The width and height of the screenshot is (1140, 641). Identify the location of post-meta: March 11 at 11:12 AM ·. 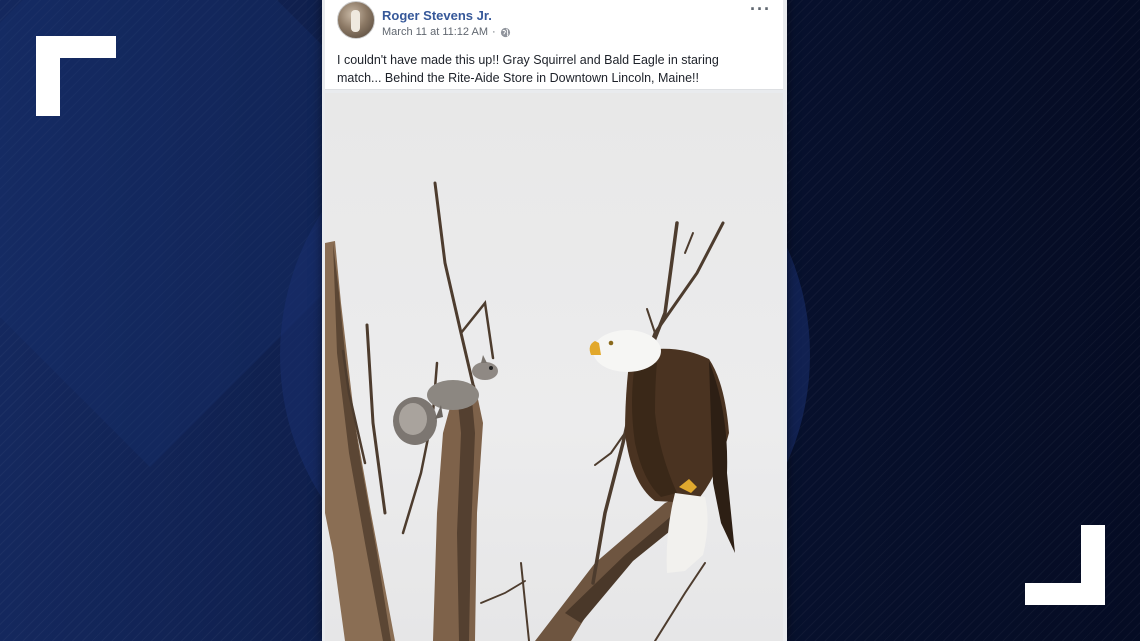
(446, 32).